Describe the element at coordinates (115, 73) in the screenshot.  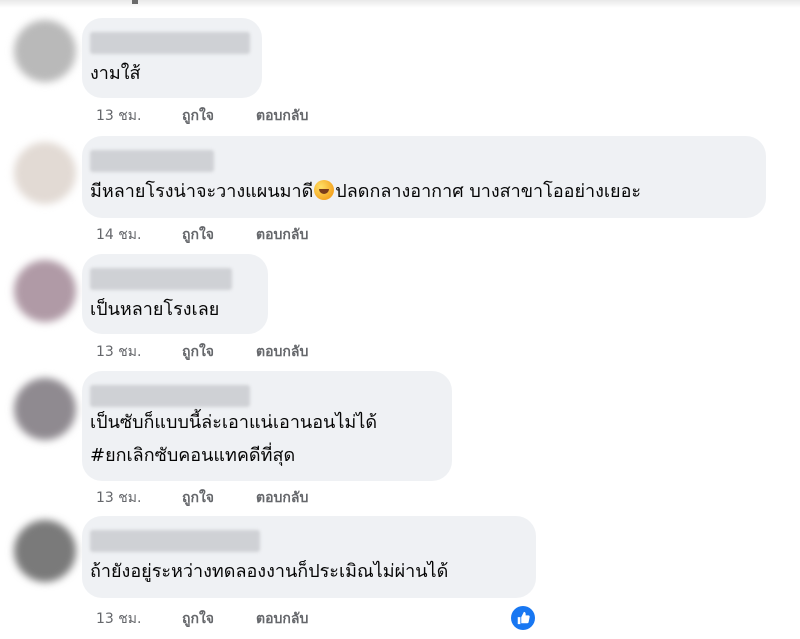
I see `comment-text: งามใส้` at that location.